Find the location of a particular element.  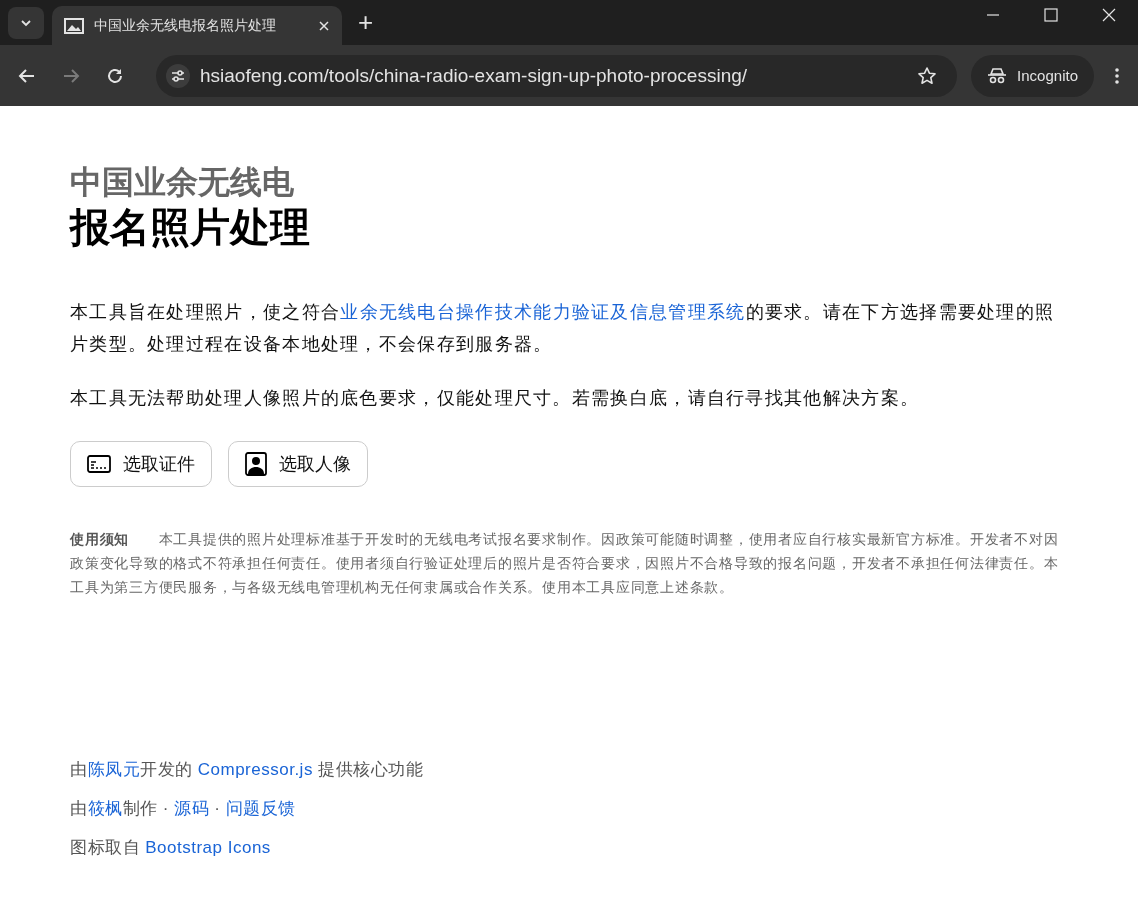

footer-link: Compressor.js is located at coordinates (255, 769).